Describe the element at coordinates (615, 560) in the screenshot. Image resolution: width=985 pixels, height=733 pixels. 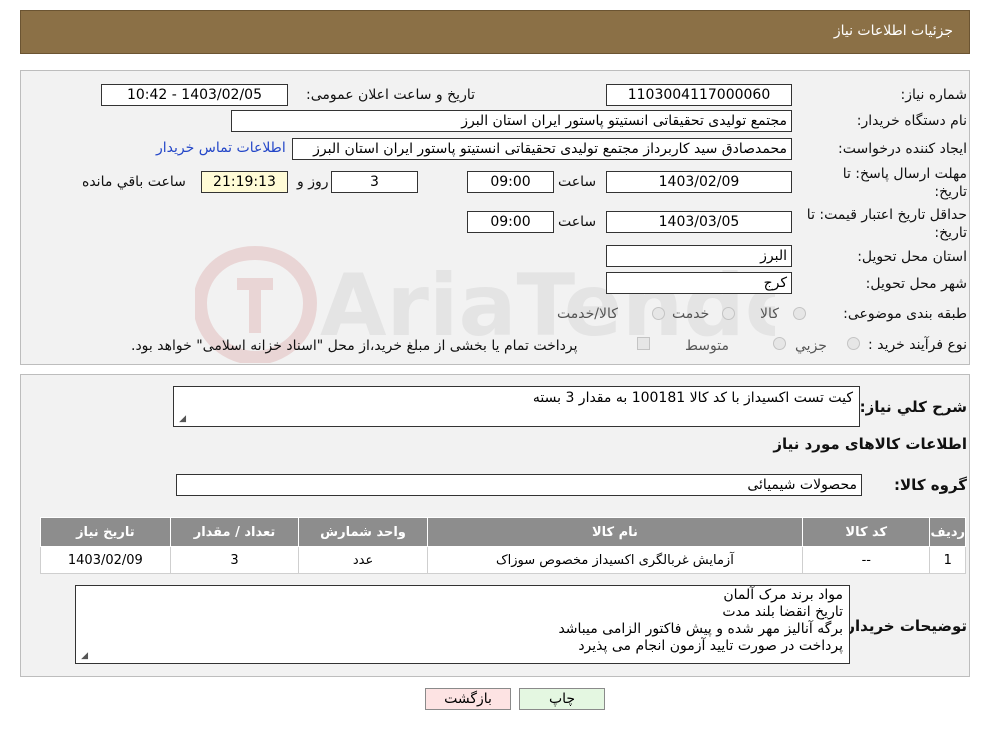
I see `cell-item-name: آزمایش غربالگری اکسیداز مخصوص سوزاک` at that location.